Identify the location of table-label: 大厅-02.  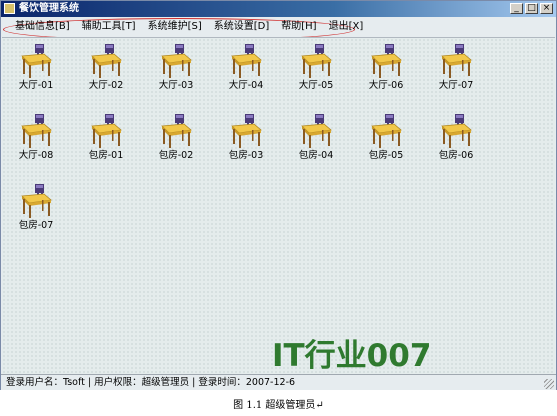
(106, 85).